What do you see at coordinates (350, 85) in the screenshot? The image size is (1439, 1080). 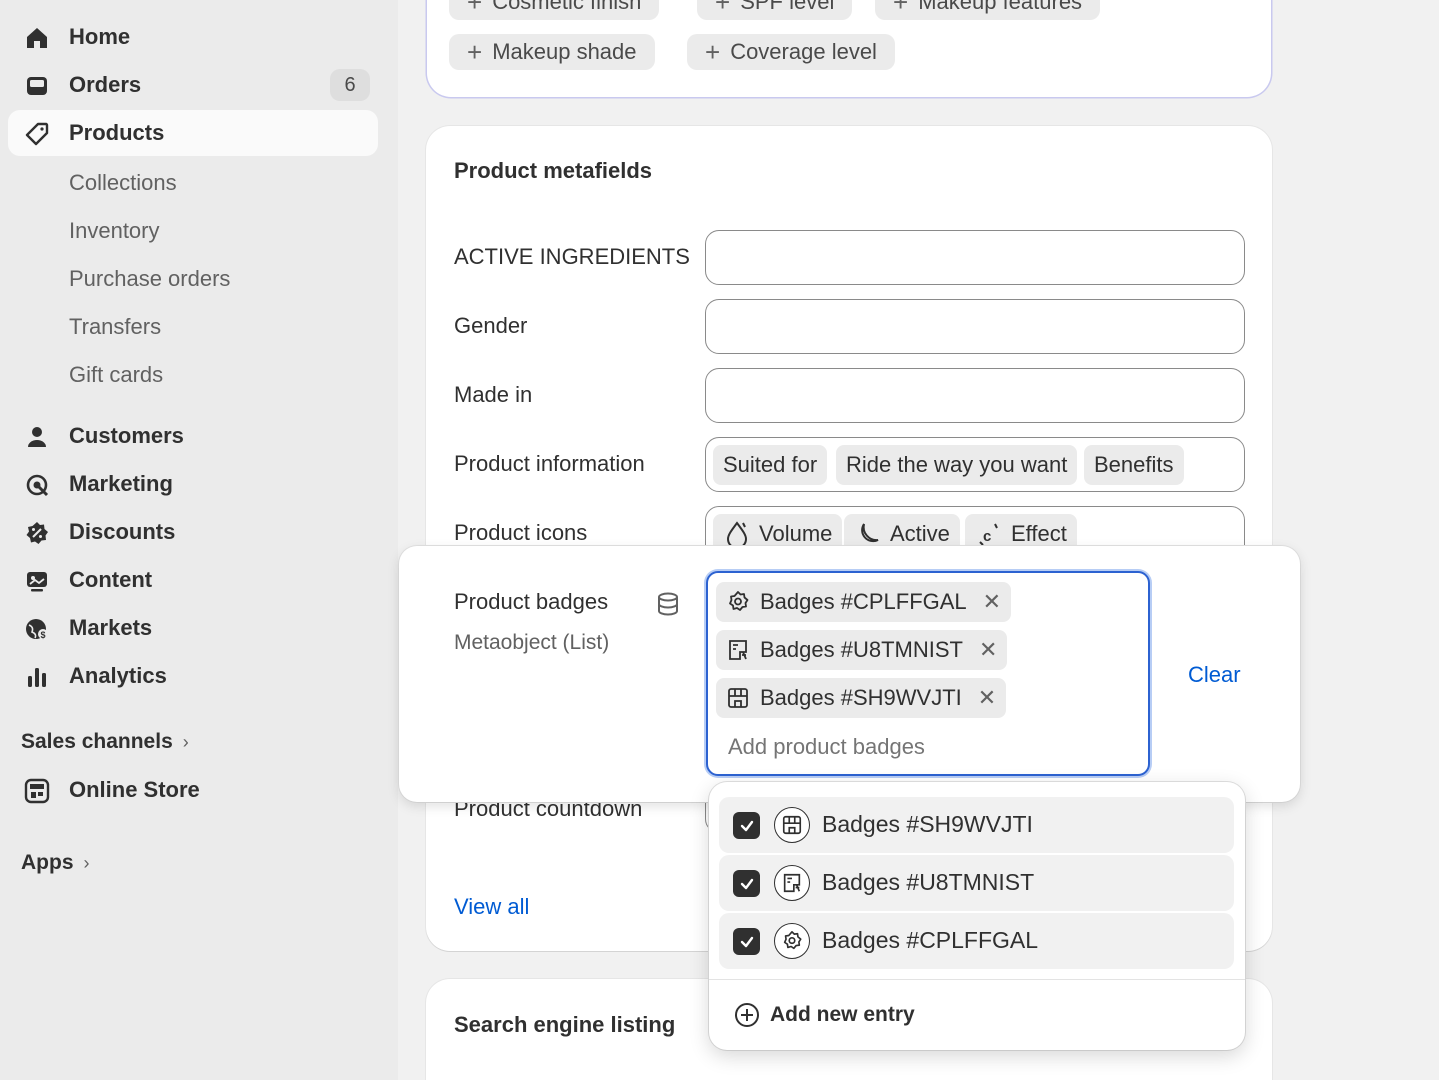 I see `orders-count-badge: 6` at bounding box center [350, 85].